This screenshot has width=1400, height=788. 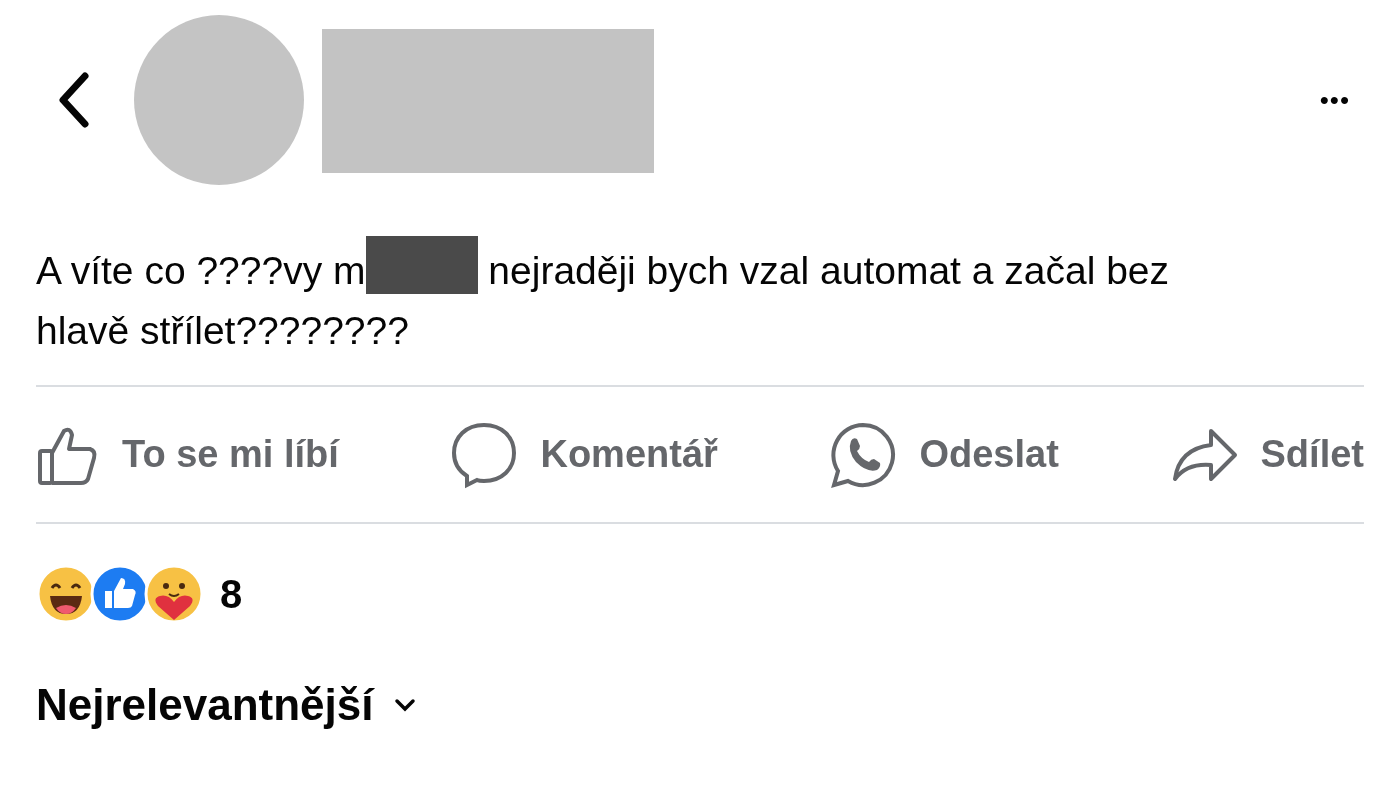 I want to click on whatsapp-action-button: Odeslat, so click(x=944, y=454).